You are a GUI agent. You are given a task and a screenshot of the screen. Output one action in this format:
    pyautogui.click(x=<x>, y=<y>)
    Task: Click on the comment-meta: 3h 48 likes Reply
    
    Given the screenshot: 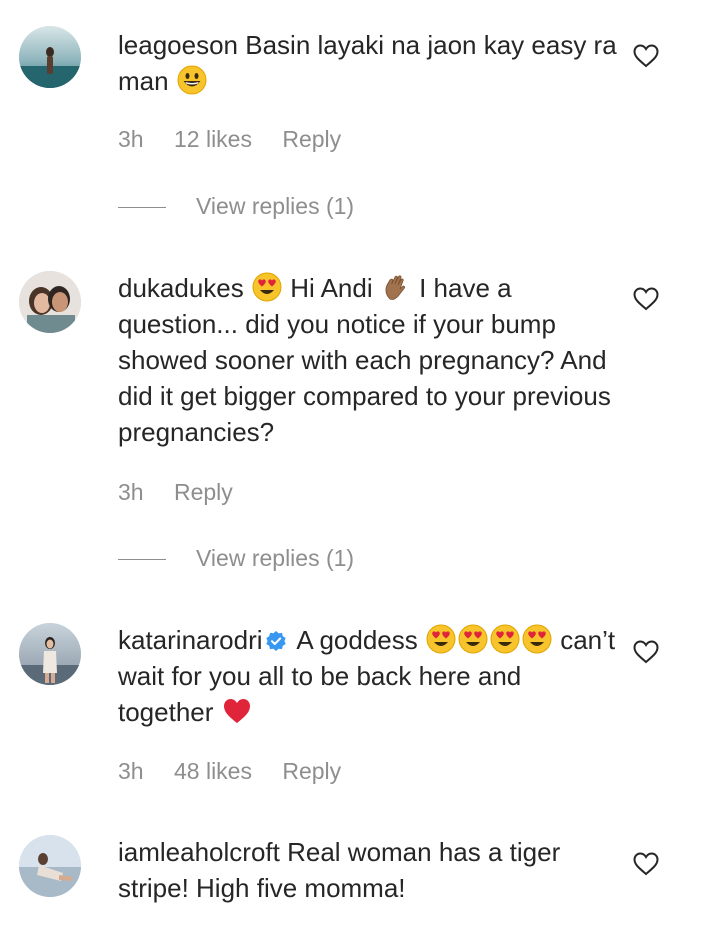 What is the action you would take?
    pyautogui.click(x=241, y=771)
    